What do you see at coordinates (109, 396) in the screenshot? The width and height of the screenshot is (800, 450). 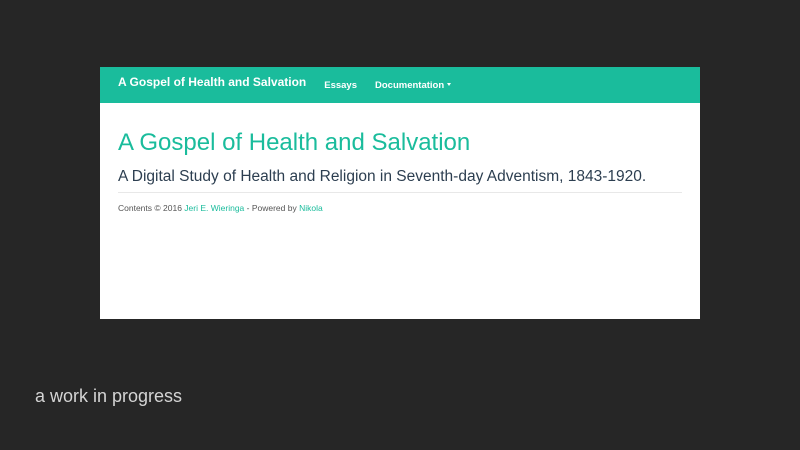 I see `slide-caption: a work in progress` at bounding box center [109, 396].